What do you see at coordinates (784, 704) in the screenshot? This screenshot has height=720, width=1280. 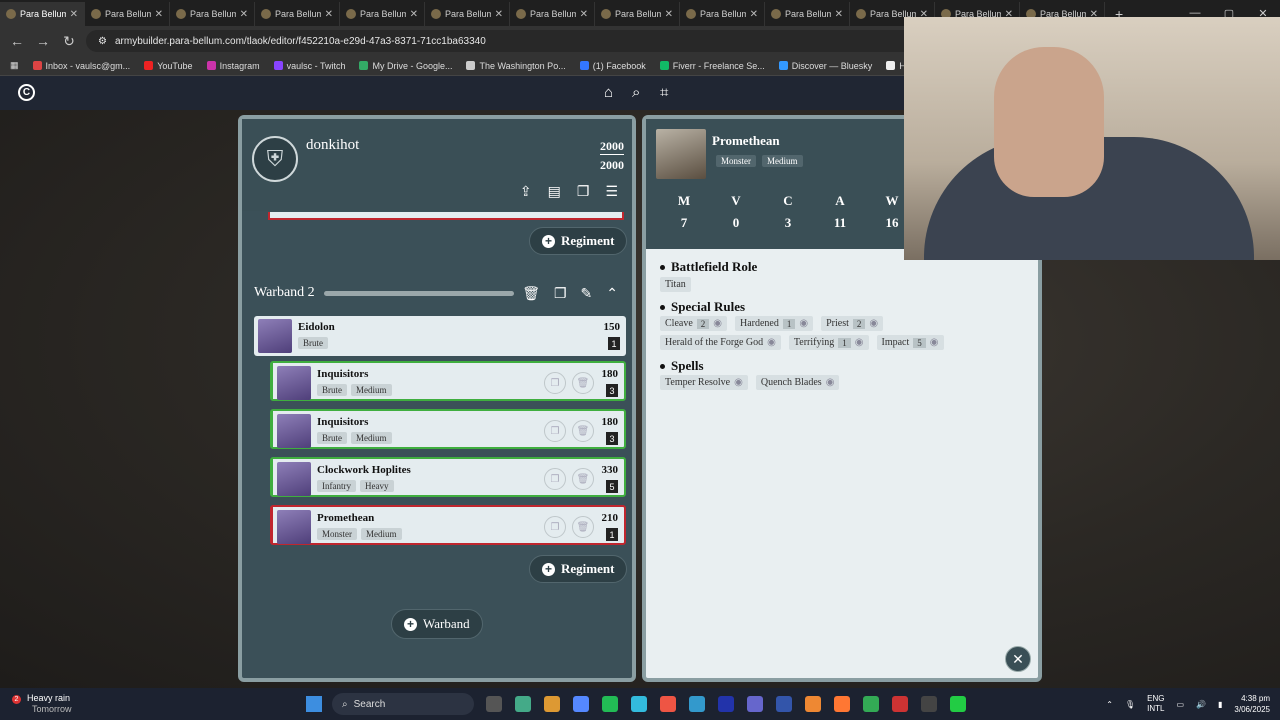 I see `photoshop-icon` at bounding box center [784, 704].